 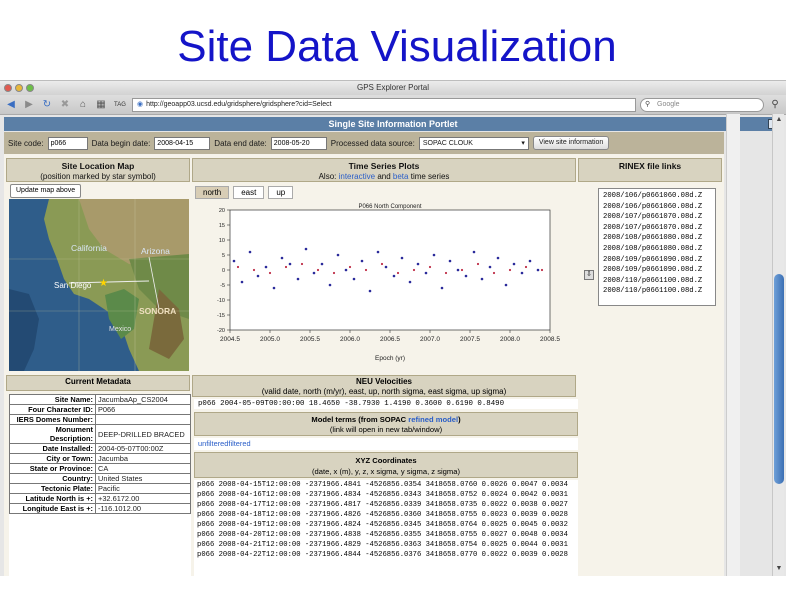 I want to click on search-icon: ⚲, so click(x=775, y=105).